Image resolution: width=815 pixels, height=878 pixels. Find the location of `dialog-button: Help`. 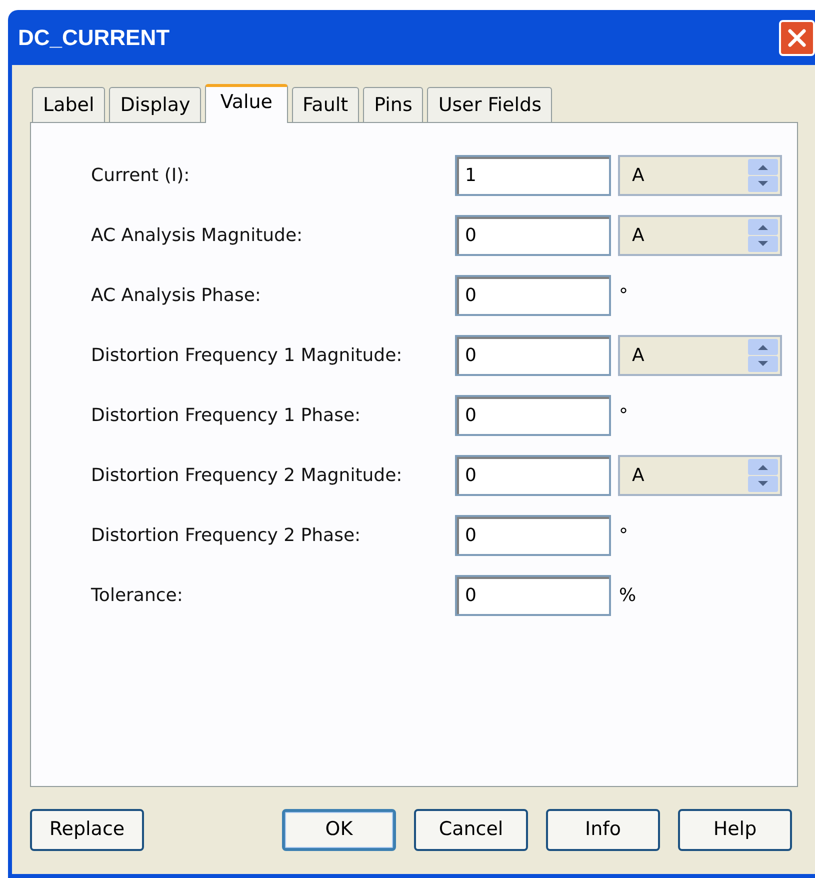

dialog-button: Help is located at coordinates (735, 829).